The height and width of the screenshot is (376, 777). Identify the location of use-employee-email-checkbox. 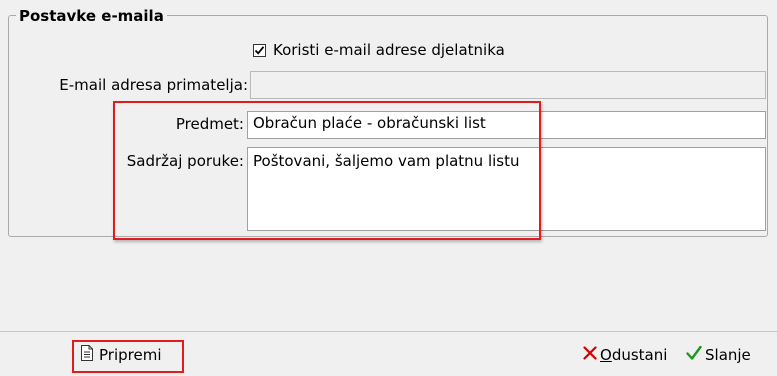
(259, 50).